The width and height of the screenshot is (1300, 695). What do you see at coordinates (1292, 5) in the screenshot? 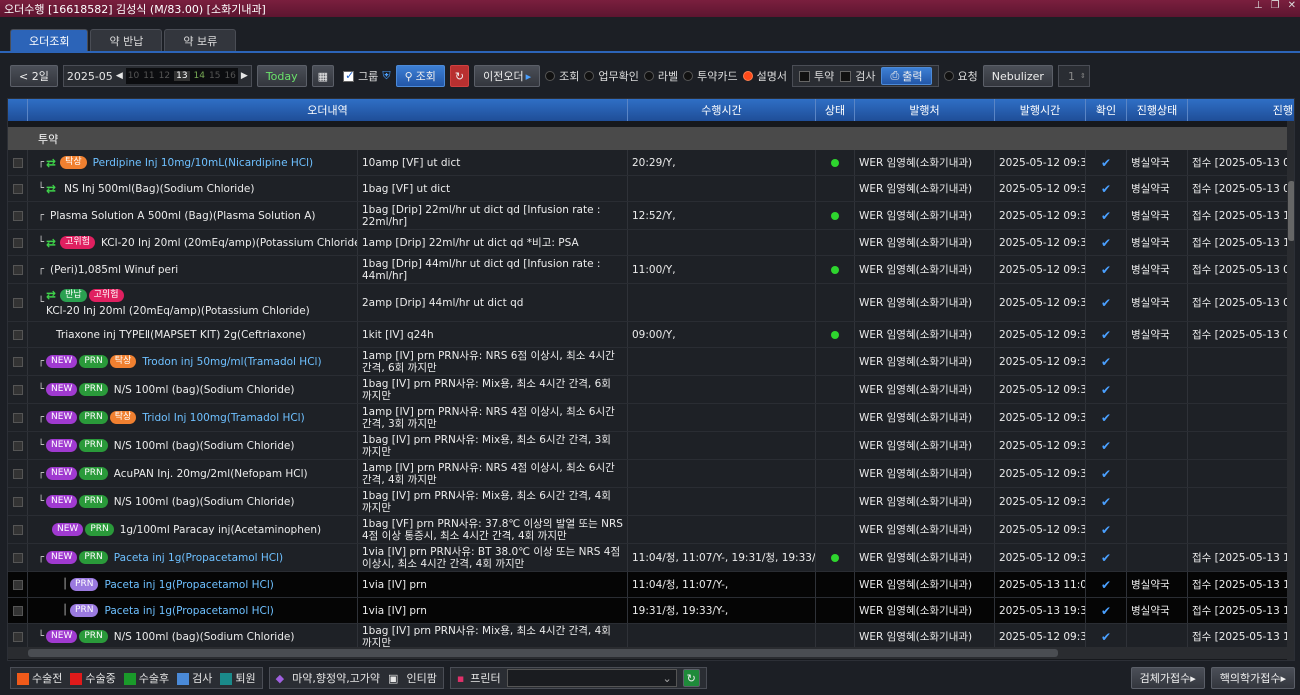
I see `close-icon: ✕` at bounding box center [1292, 5].